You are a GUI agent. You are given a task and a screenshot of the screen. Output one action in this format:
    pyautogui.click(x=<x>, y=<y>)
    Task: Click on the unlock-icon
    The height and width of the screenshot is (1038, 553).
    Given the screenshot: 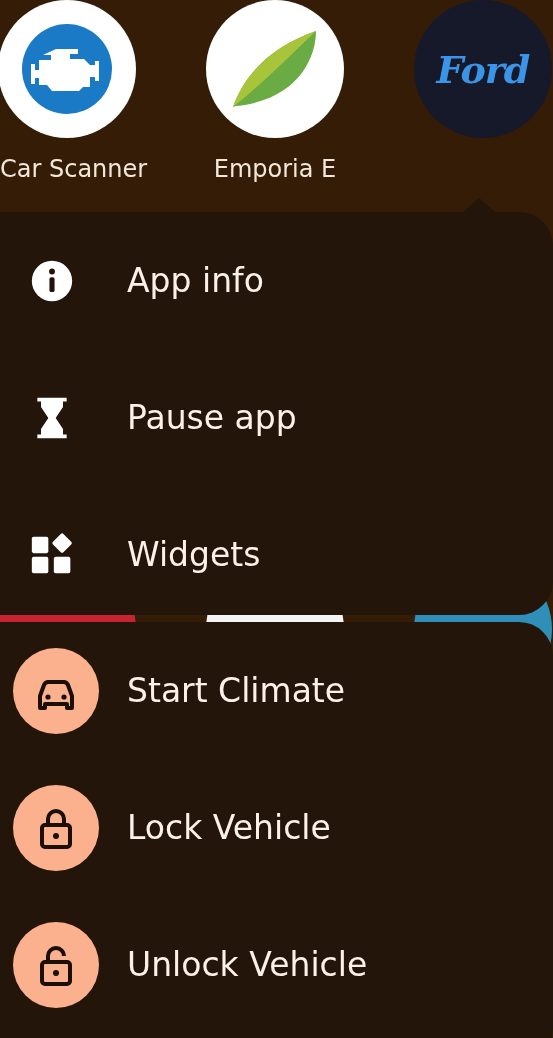 What is the action you would take?
    pyautogui.click(x=56, y=964)
    